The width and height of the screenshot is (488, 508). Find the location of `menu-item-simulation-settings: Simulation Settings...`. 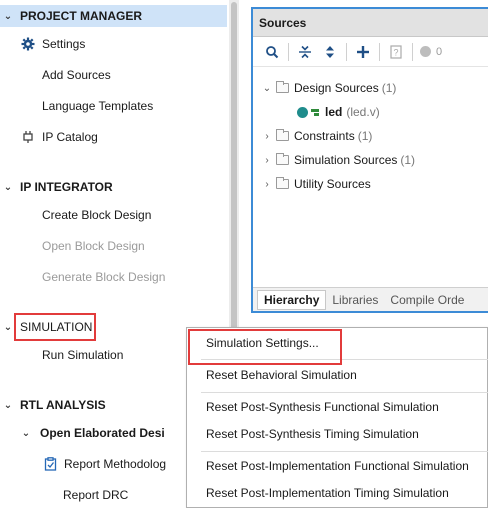

menu-item-simulation-settings: Simulation Settings... is located at coordinates (262, 343).